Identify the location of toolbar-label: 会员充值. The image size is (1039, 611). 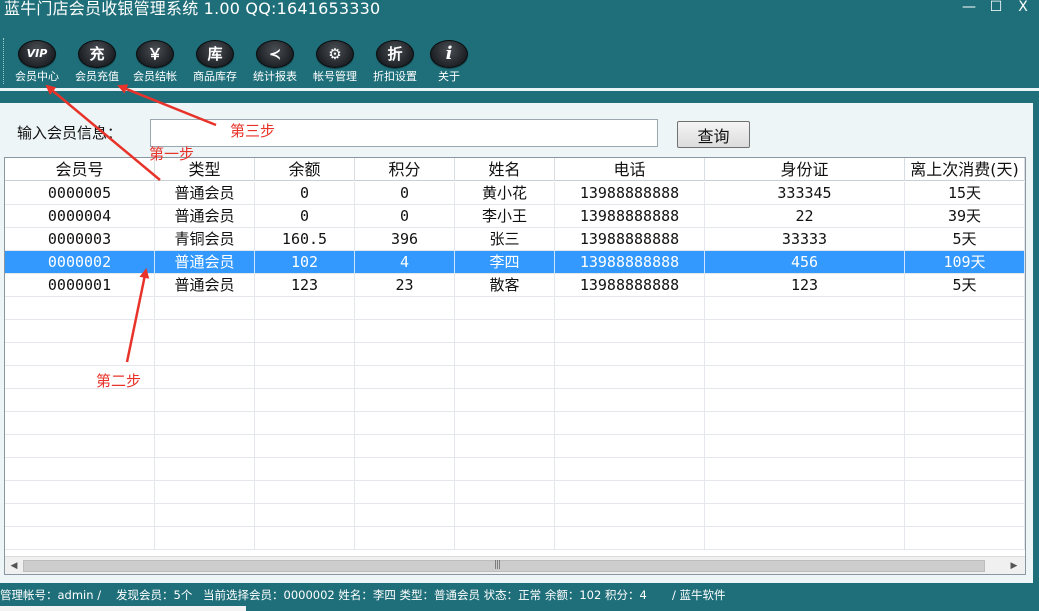
(97, 76).